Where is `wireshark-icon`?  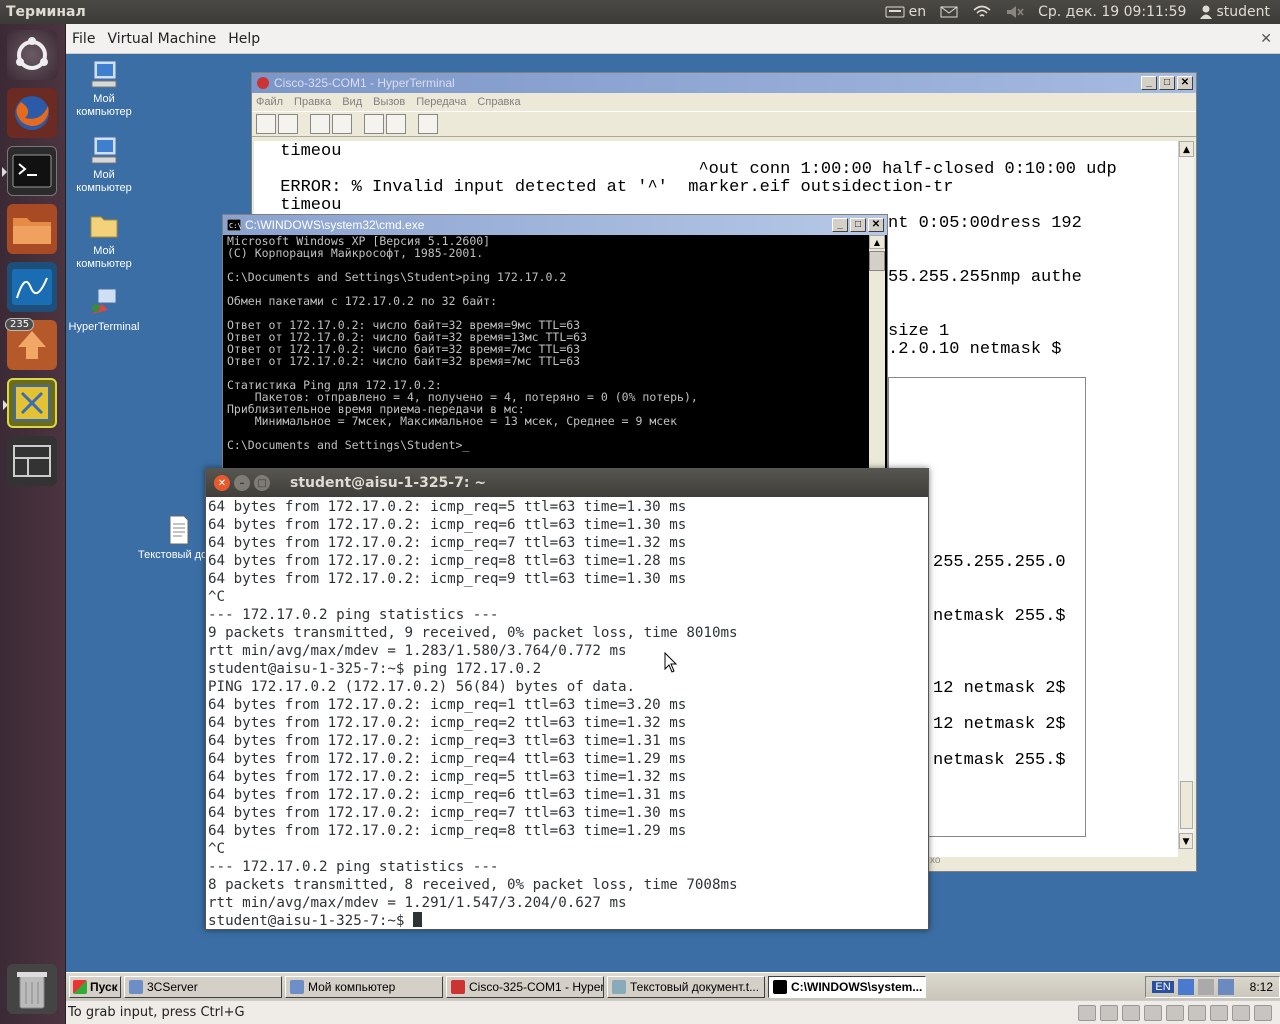 wireshark-icon is located at coordinates (32, 287).